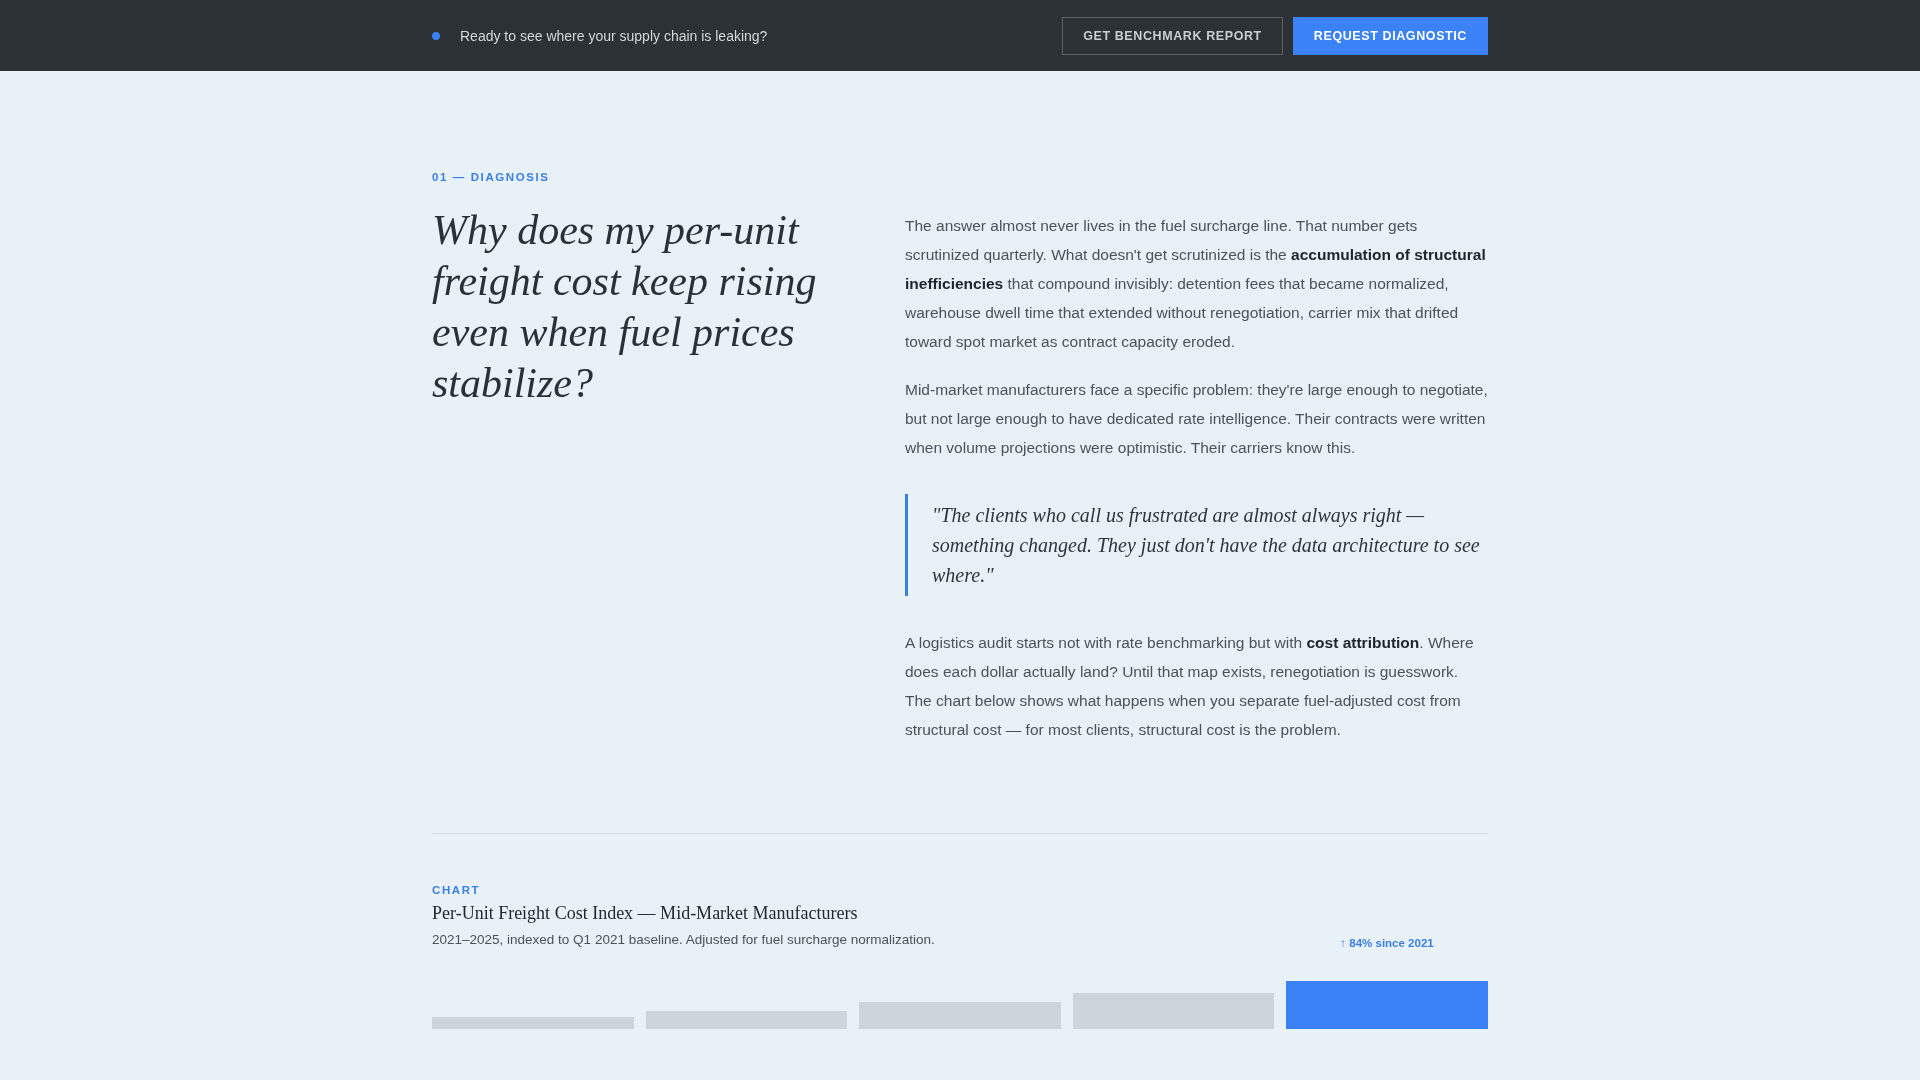  Describe the element at coordinates (436, 35) in the screenshot. I see `status-dot-icon` at that location.